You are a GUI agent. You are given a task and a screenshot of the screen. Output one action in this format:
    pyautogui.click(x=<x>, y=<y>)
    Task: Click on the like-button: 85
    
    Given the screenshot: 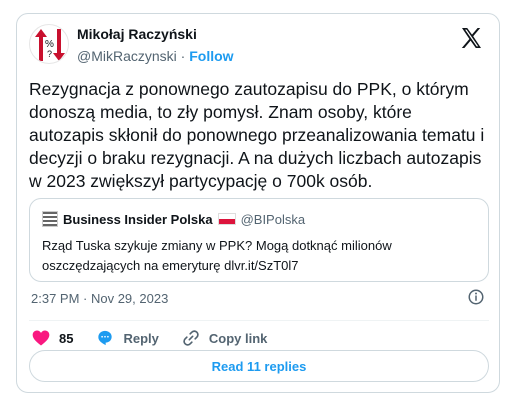 What is the action you would take?
    pyautogui.click(x=52, y=338)
    